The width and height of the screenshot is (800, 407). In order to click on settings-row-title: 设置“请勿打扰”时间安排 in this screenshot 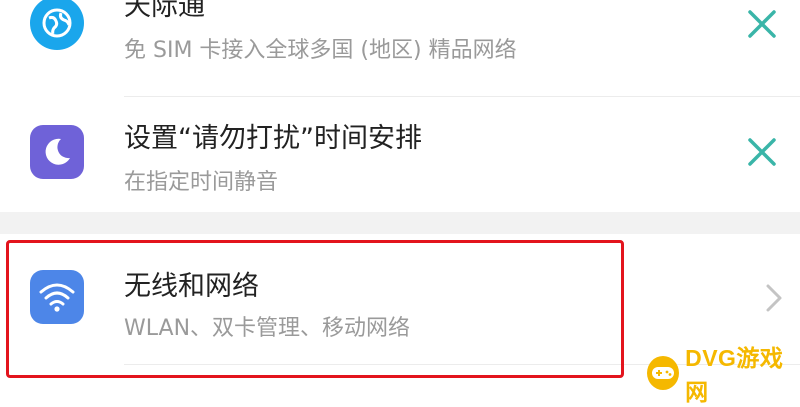, I will do `click(273, 138)`.